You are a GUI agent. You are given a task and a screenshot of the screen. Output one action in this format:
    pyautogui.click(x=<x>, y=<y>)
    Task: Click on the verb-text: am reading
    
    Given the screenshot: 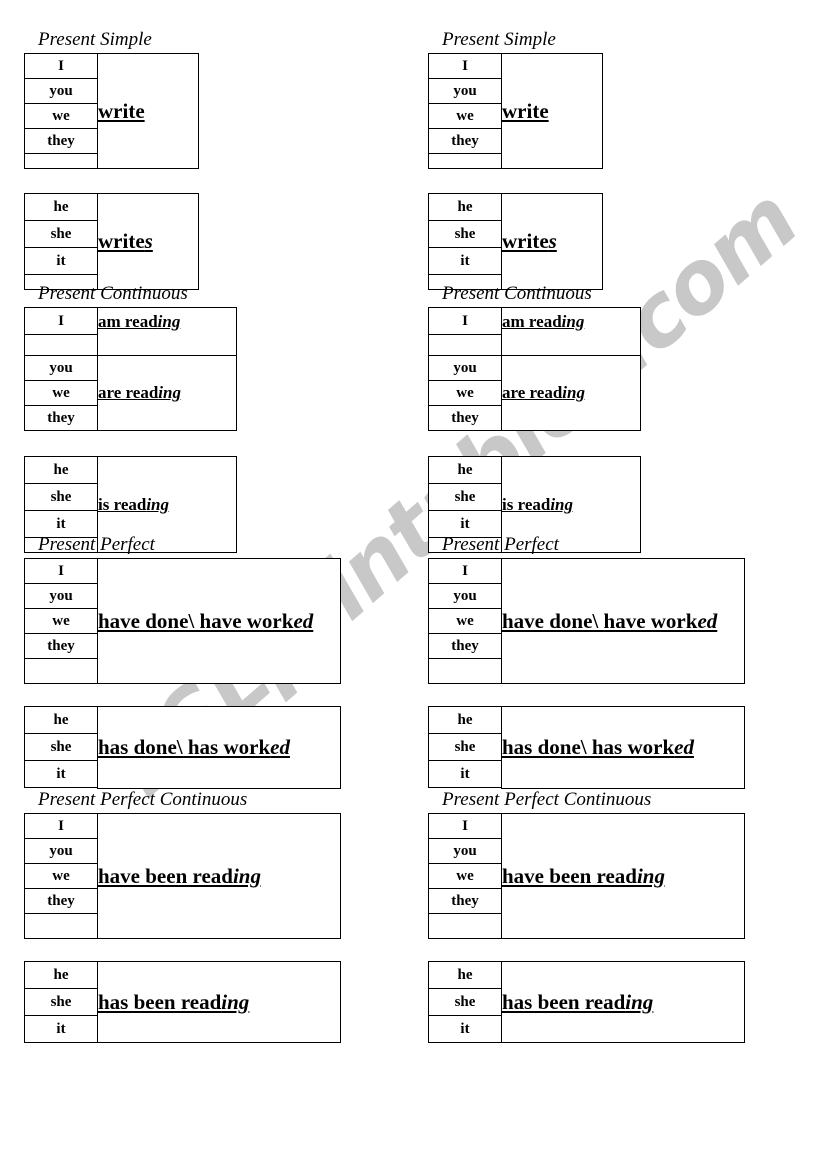 What is the action you would take?
    pyautogui.click(x=543, y=321)
    